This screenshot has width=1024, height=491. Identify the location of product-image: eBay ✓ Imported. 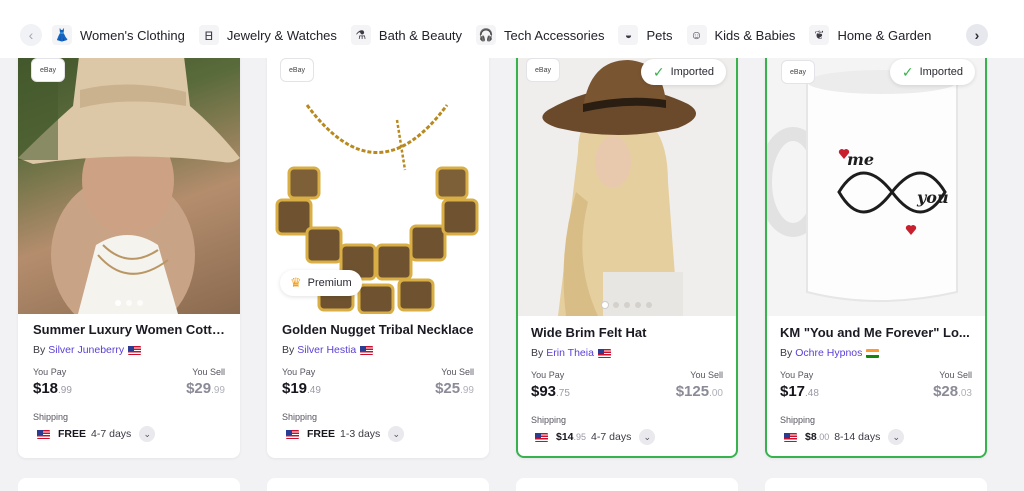
(627, 179).